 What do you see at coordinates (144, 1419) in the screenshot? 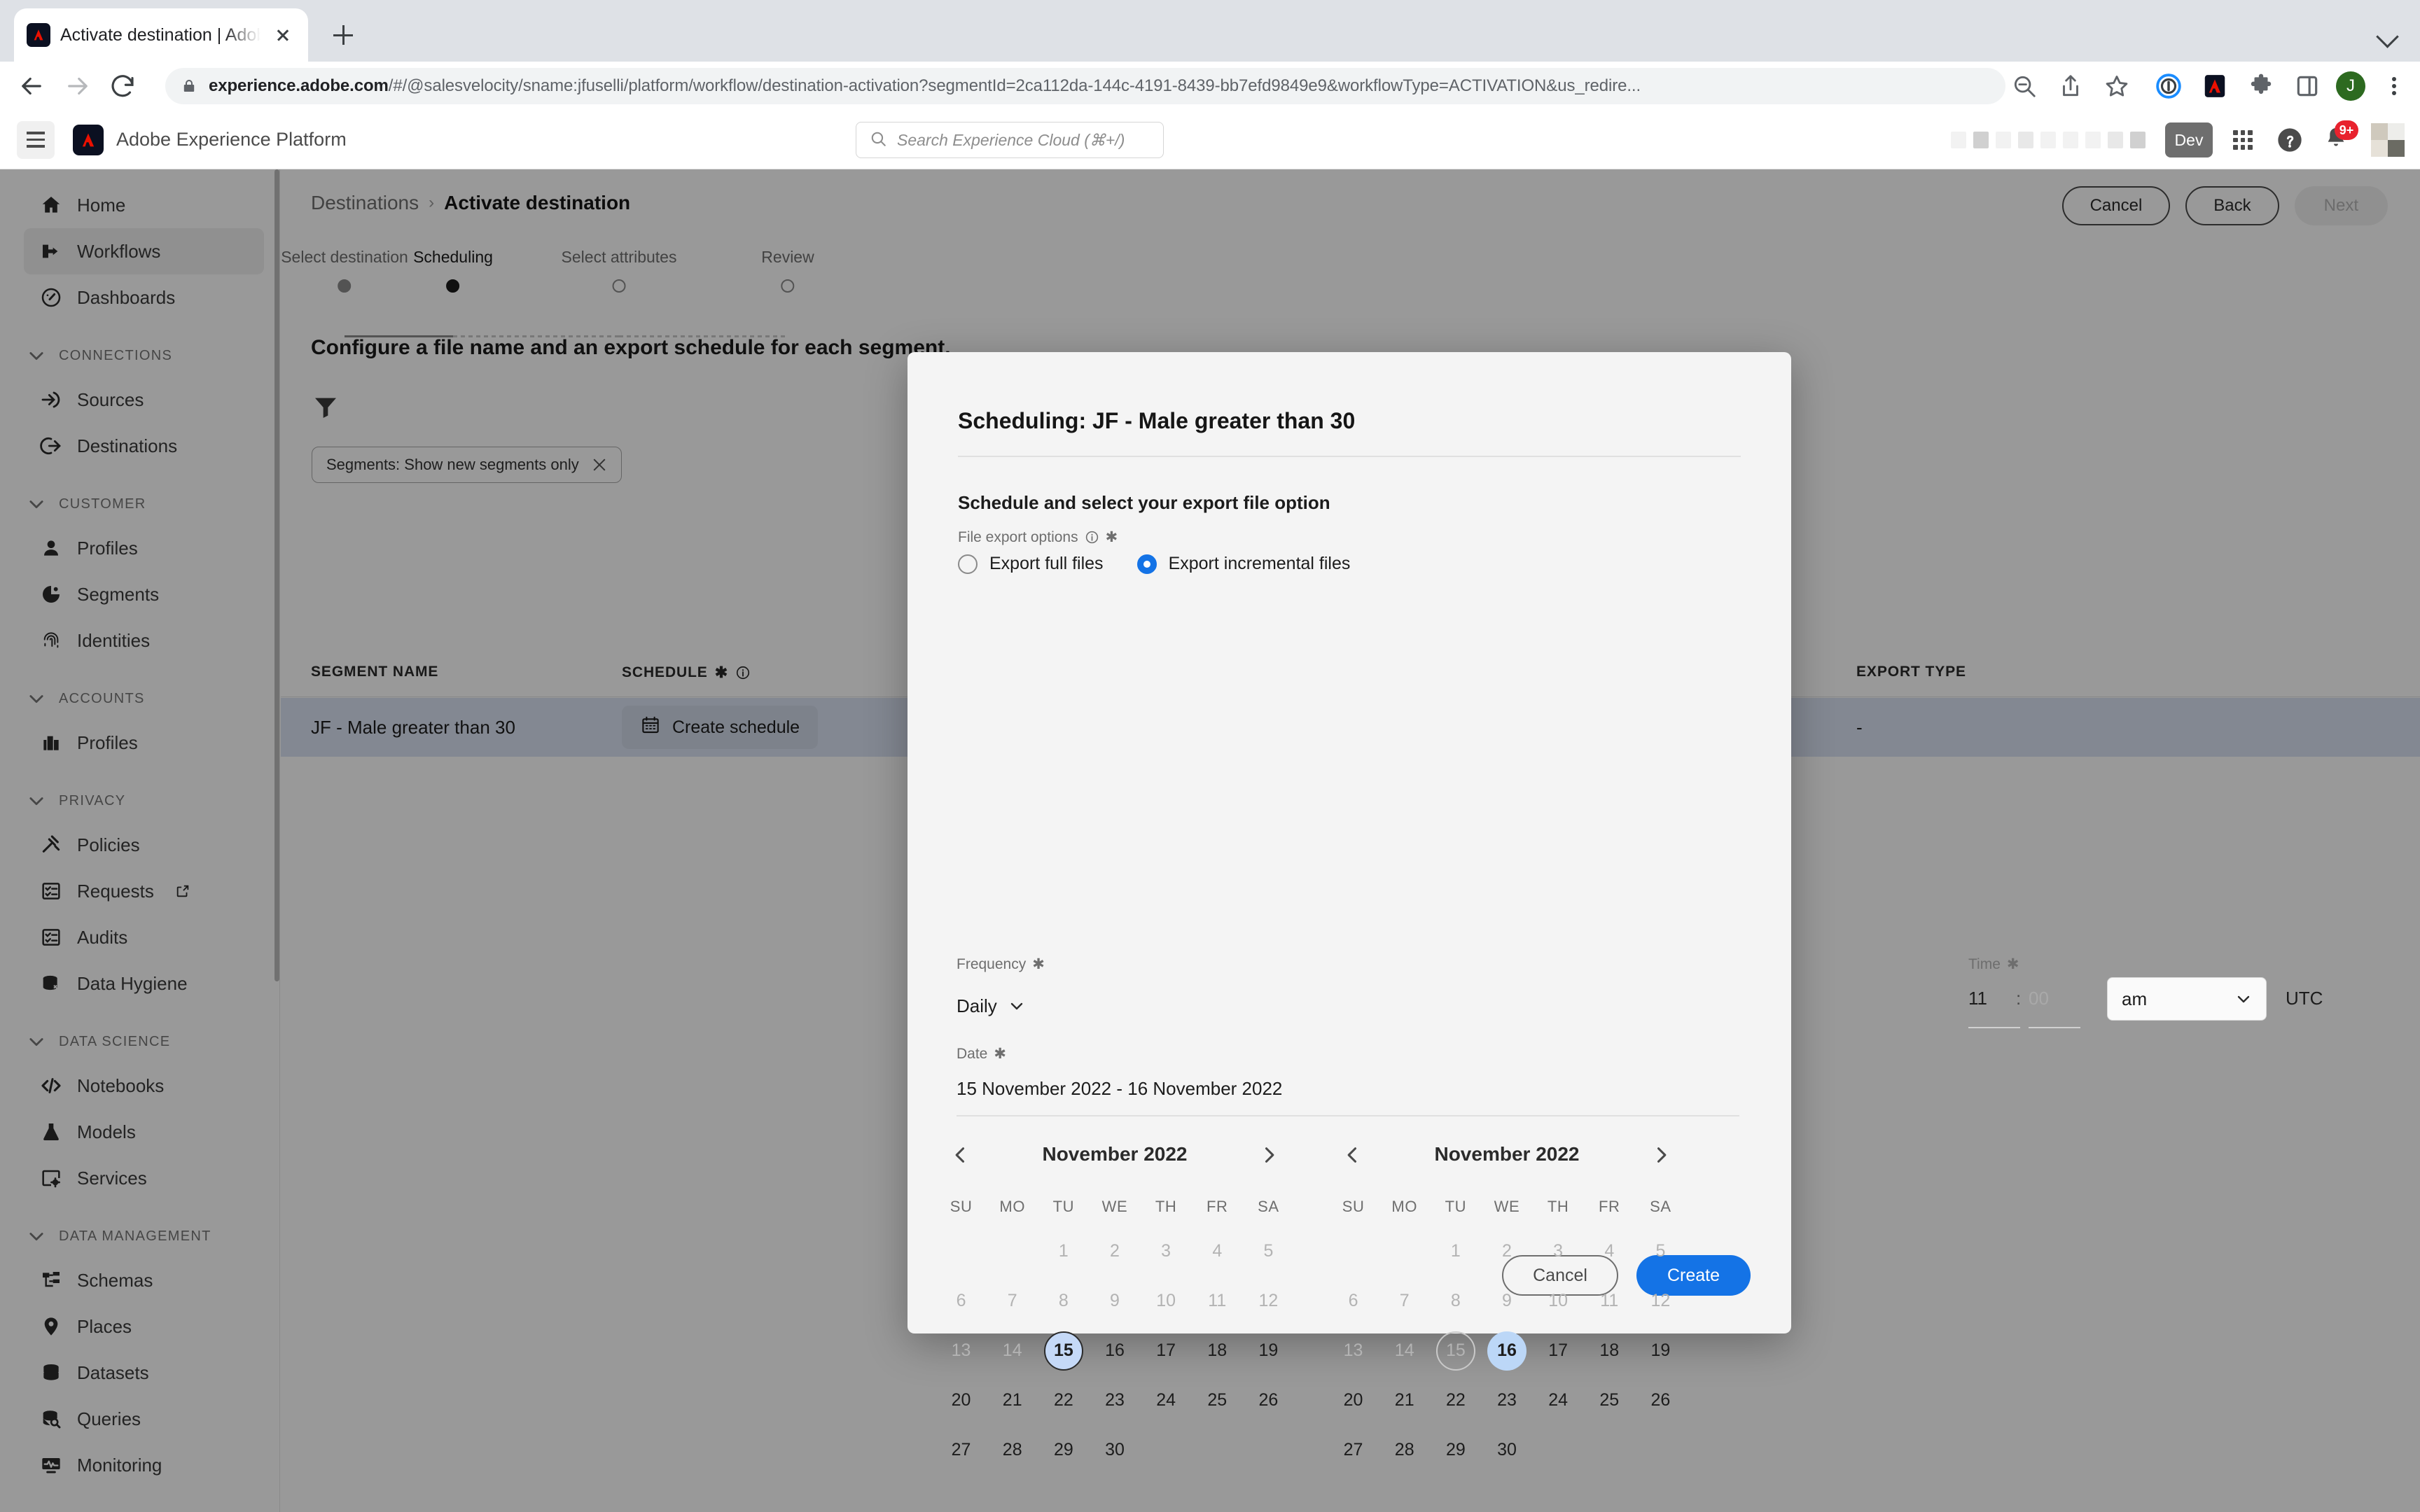
I see `sidebar-item-queries: Queries` at bounding box center [144, 1419].